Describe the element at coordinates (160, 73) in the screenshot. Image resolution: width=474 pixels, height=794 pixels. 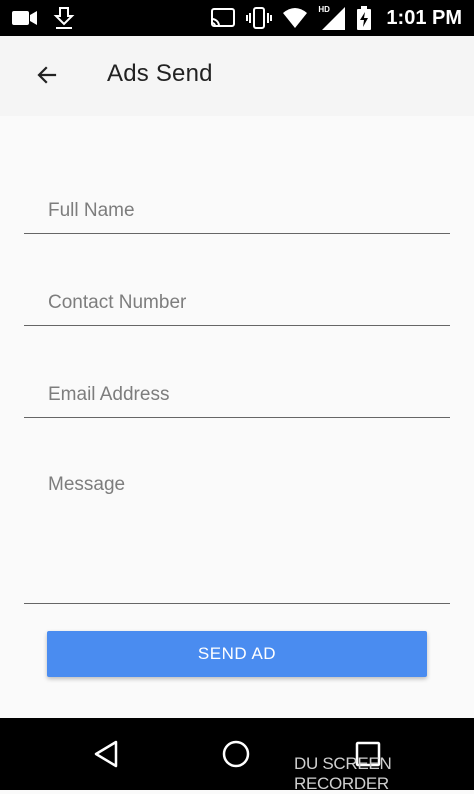
I see `page-title: Ads Send` at that location.